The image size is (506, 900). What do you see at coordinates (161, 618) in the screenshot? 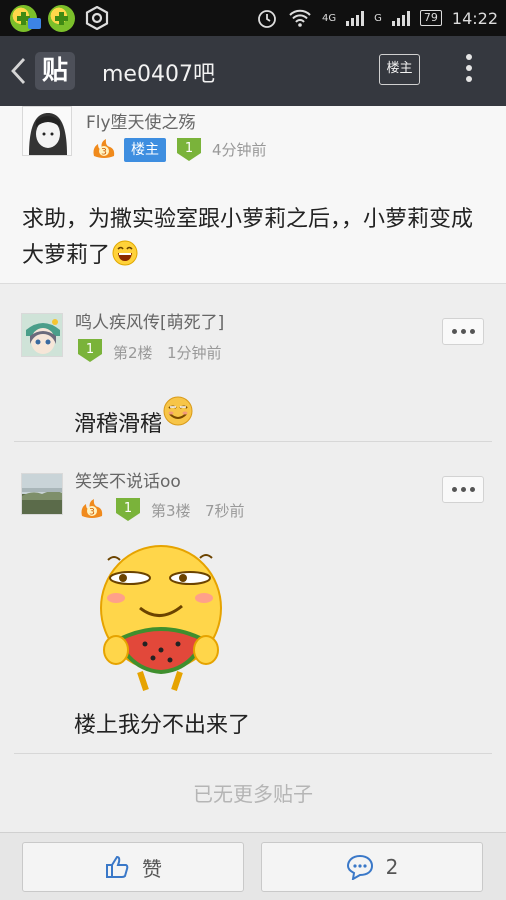
I see `watermelon-sticker-image` at bounding box center [161, 618].